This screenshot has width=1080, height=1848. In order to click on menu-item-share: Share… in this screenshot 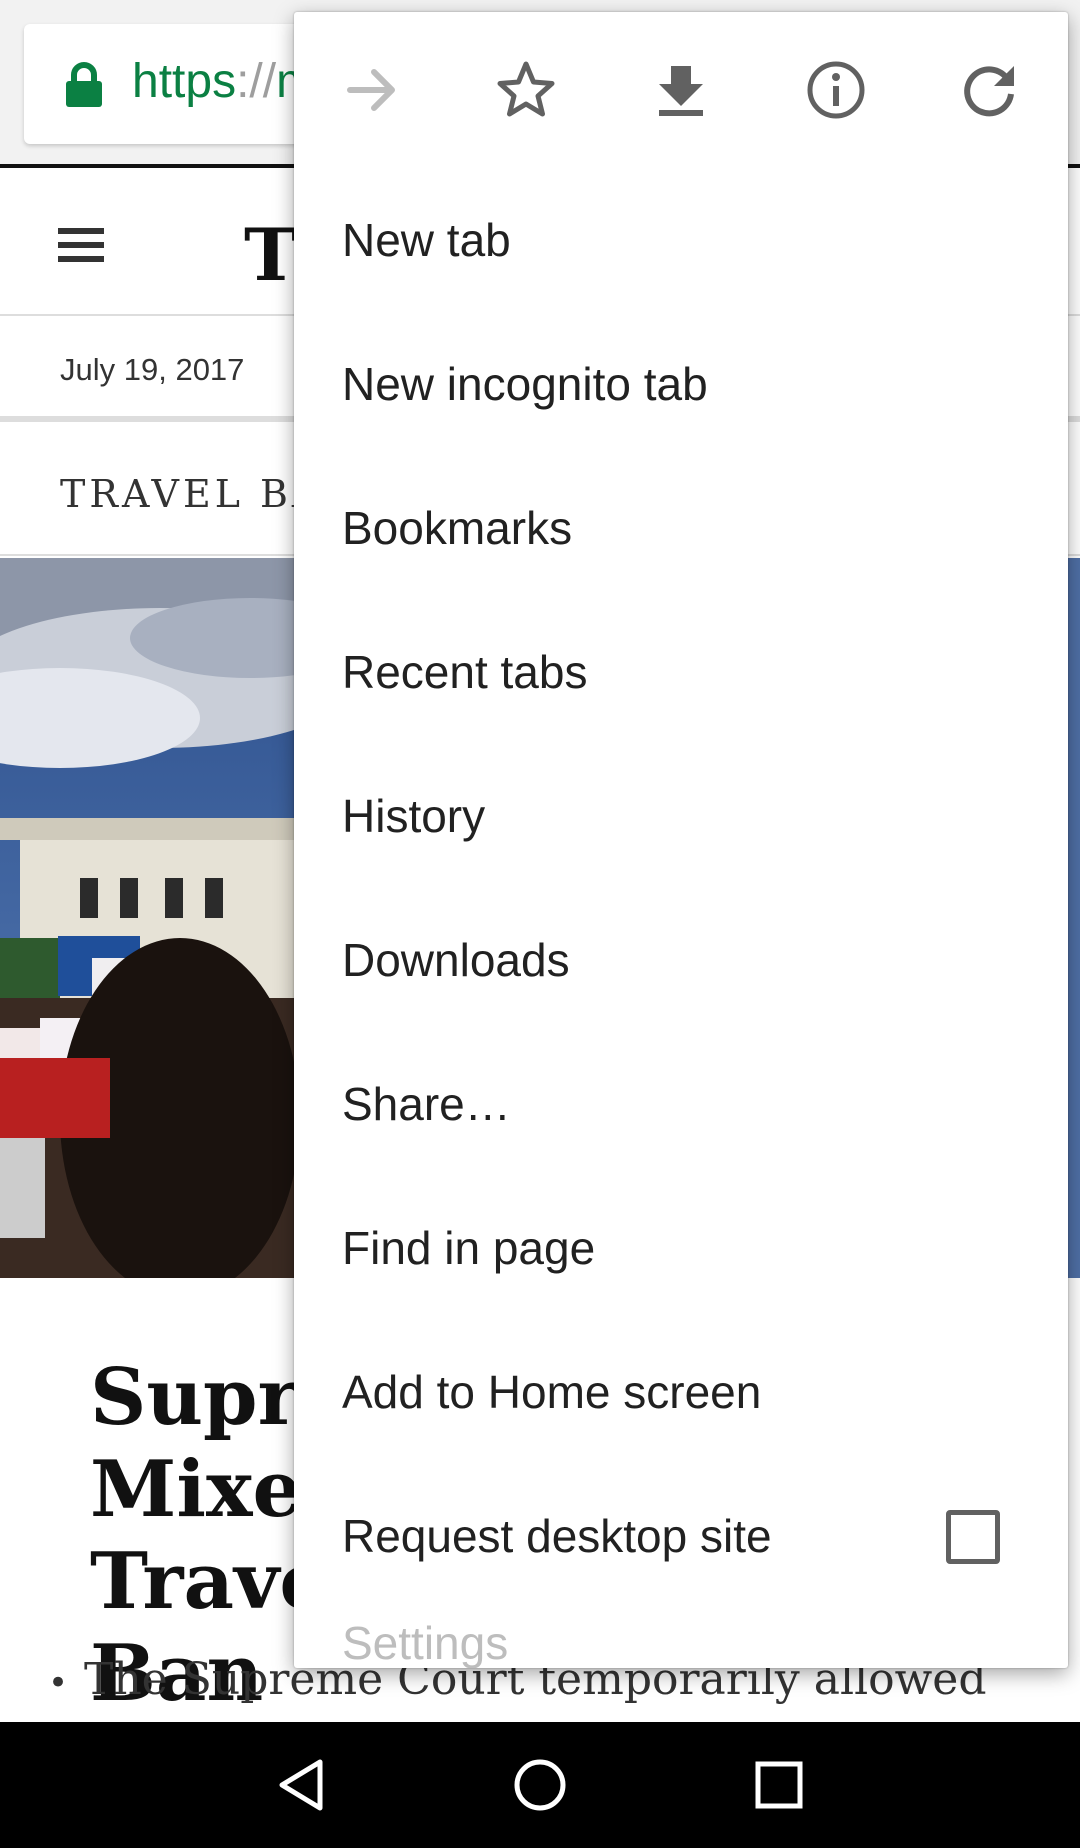, I will do `click(681, 1104)`.